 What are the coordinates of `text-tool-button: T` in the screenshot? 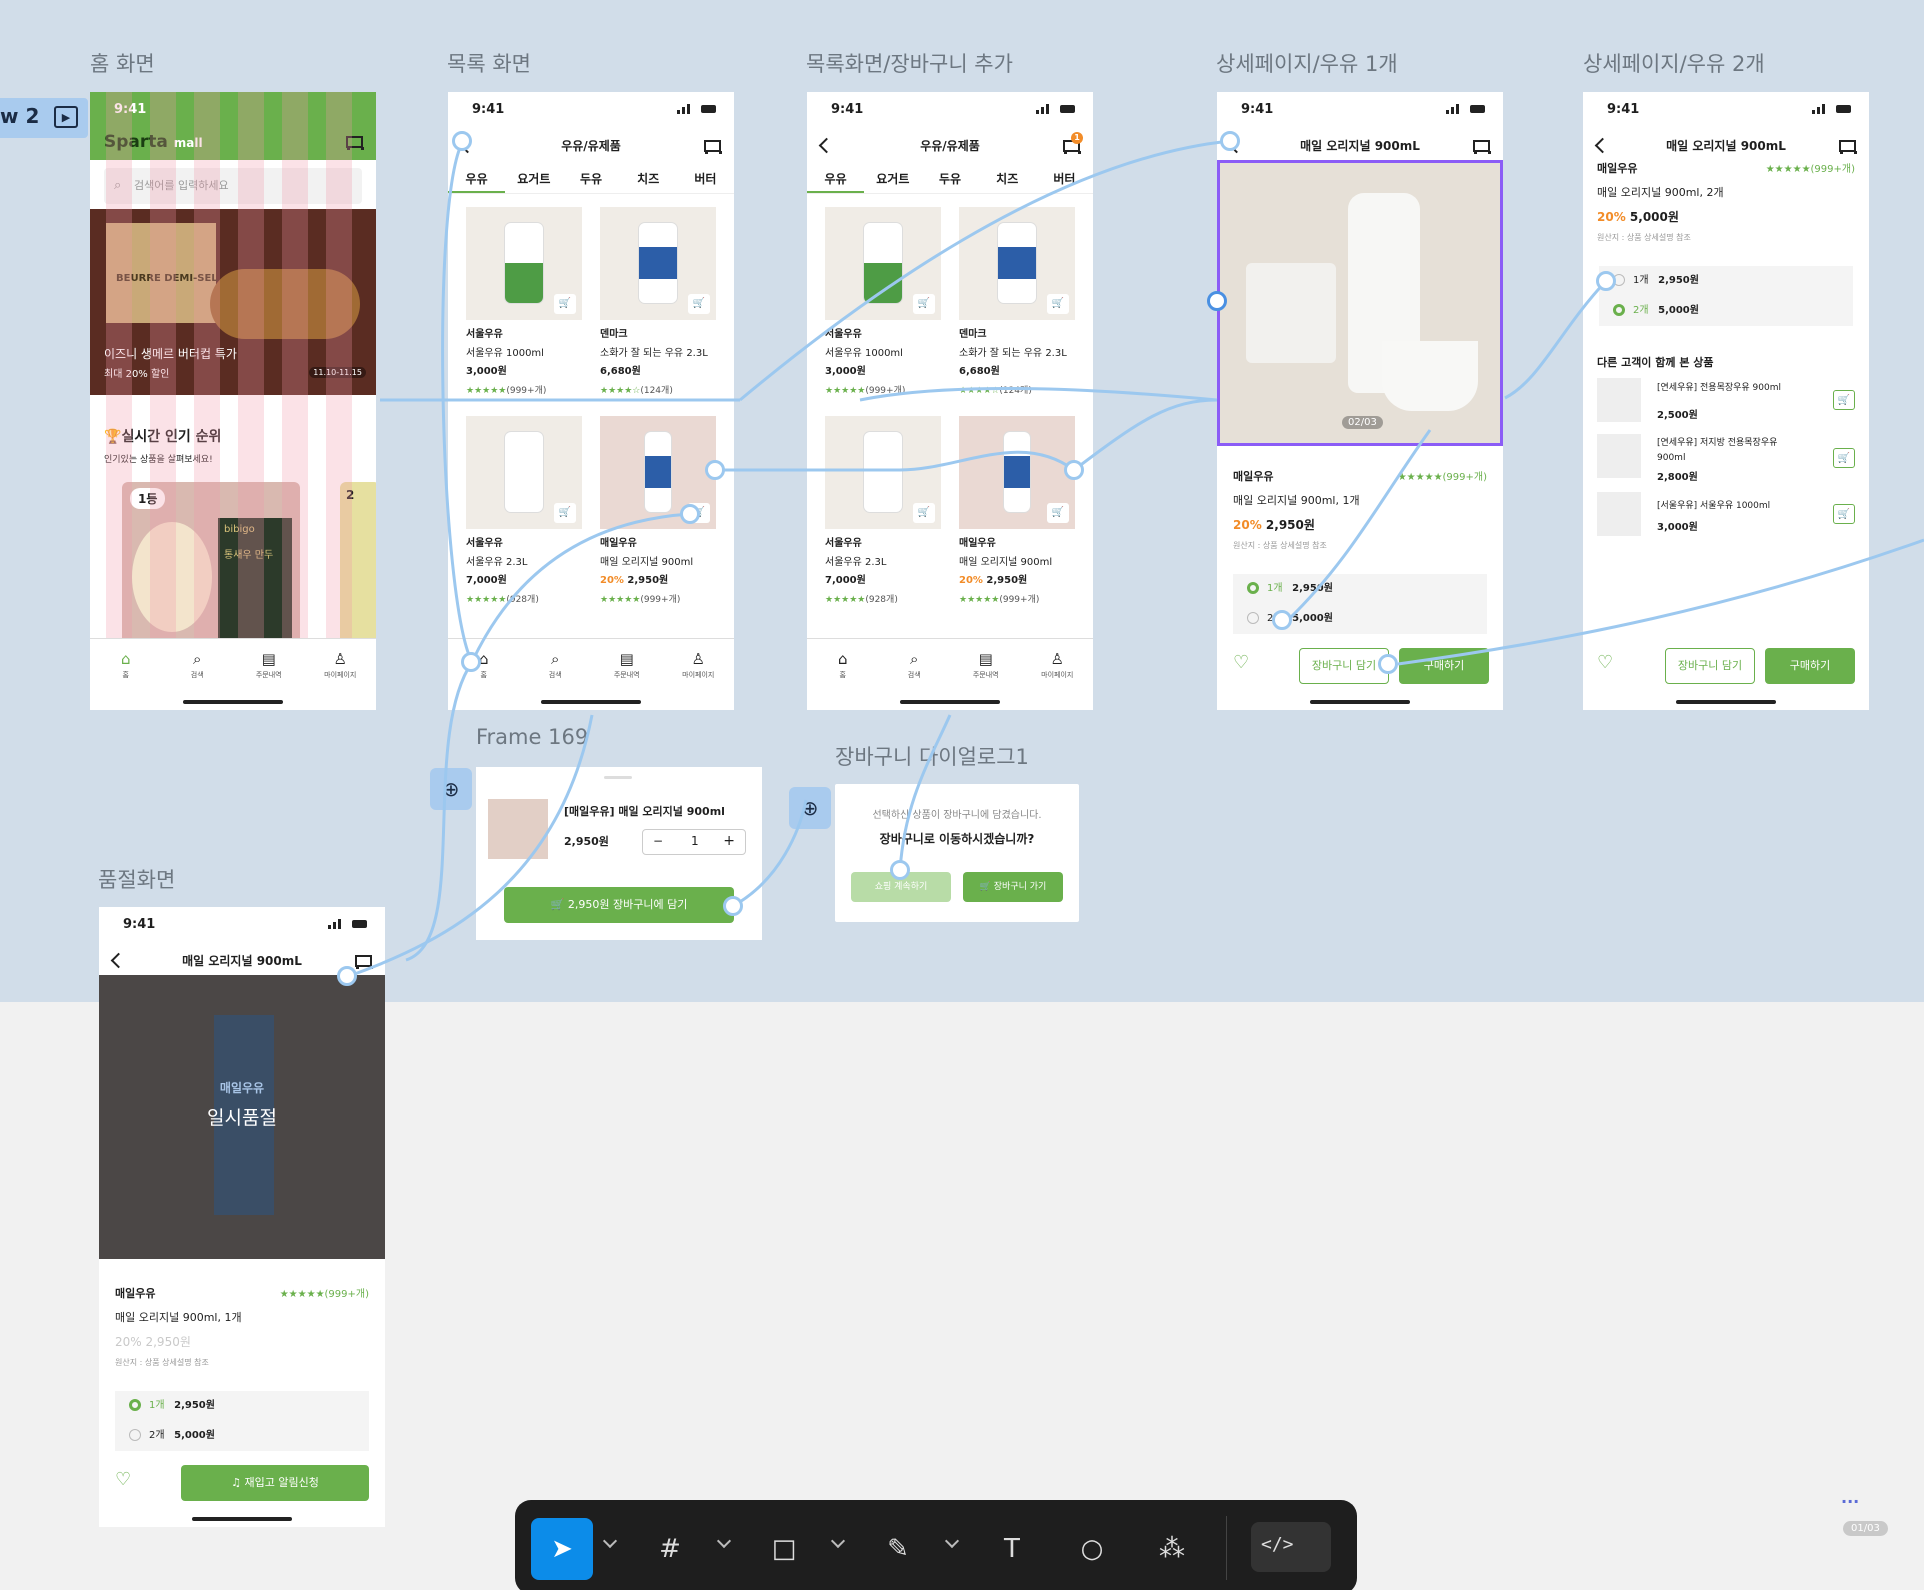 It's located at (1012, 1549).